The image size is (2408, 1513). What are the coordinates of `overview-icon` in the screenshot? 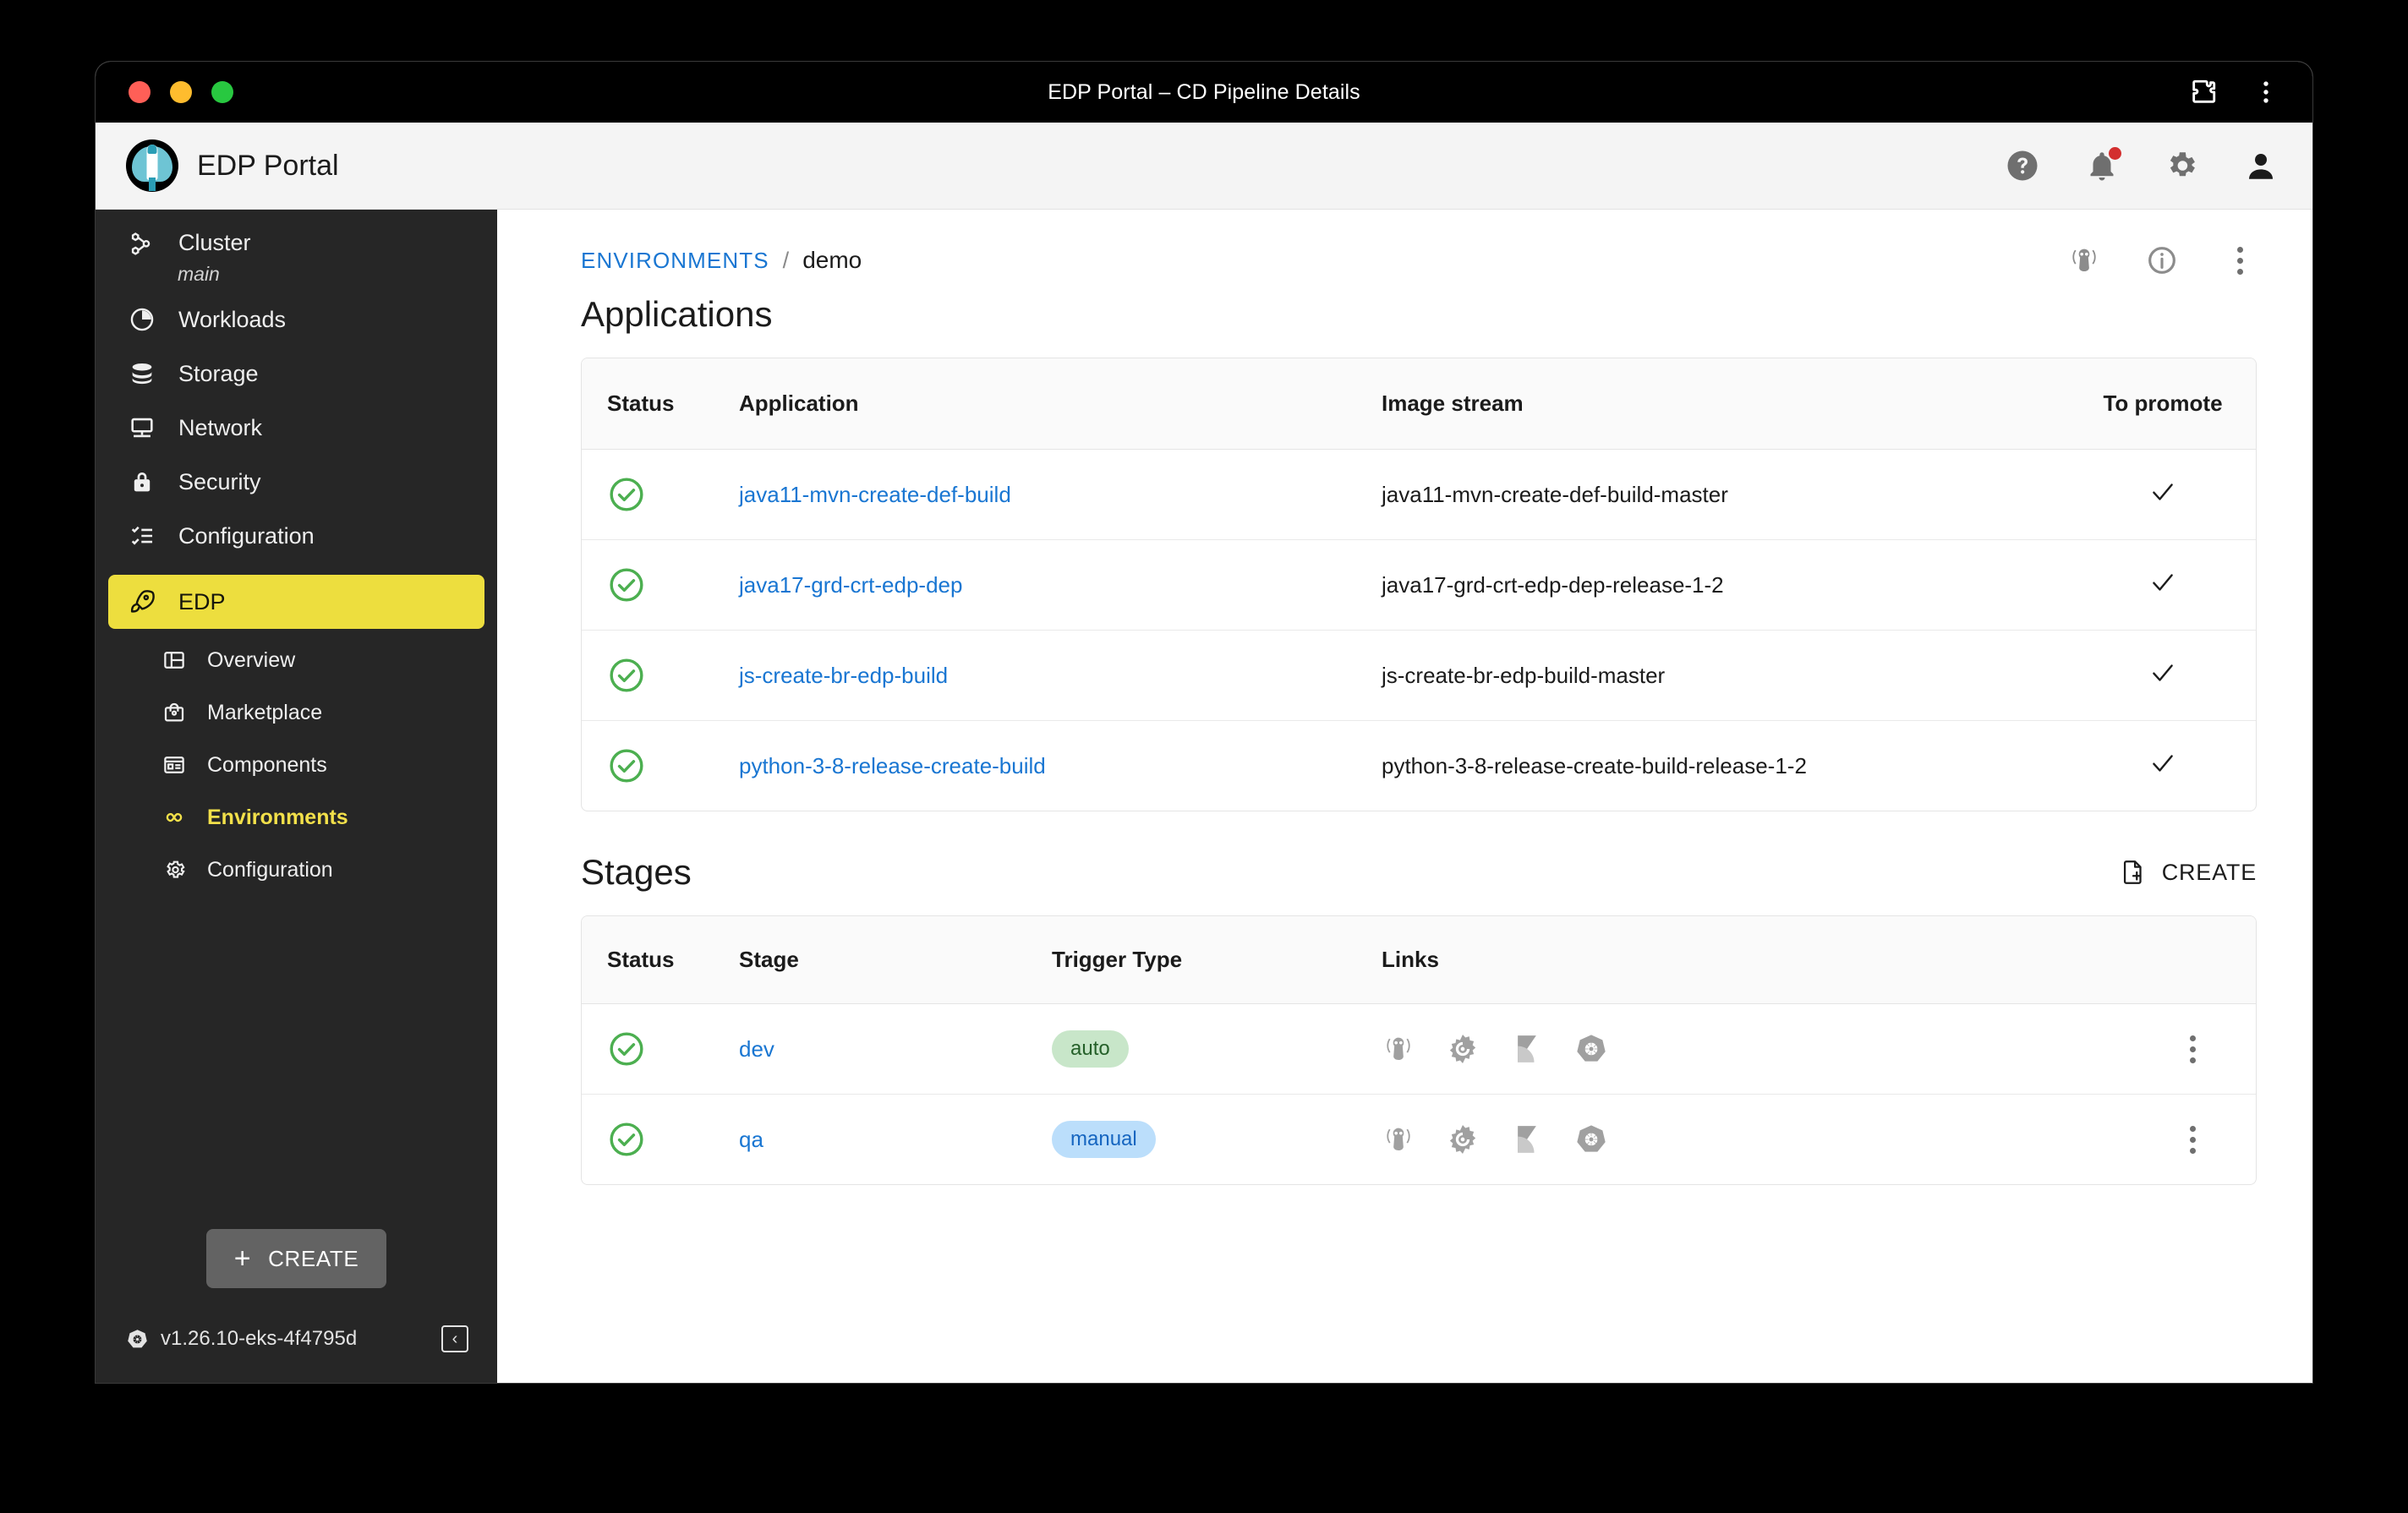 It's located at (174, 660).